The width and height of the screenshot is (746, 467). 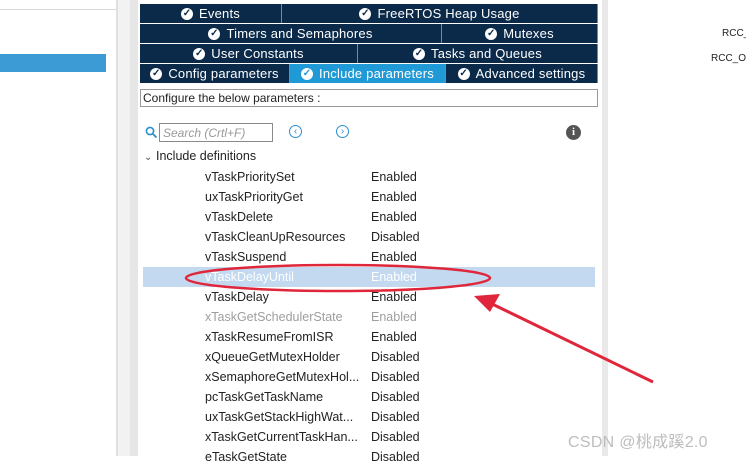 What do you see at coordinates (274, 317) in the screenshot?
I see `param-name: xTaskGetSchedulerState` at bounding box center [274, 317].